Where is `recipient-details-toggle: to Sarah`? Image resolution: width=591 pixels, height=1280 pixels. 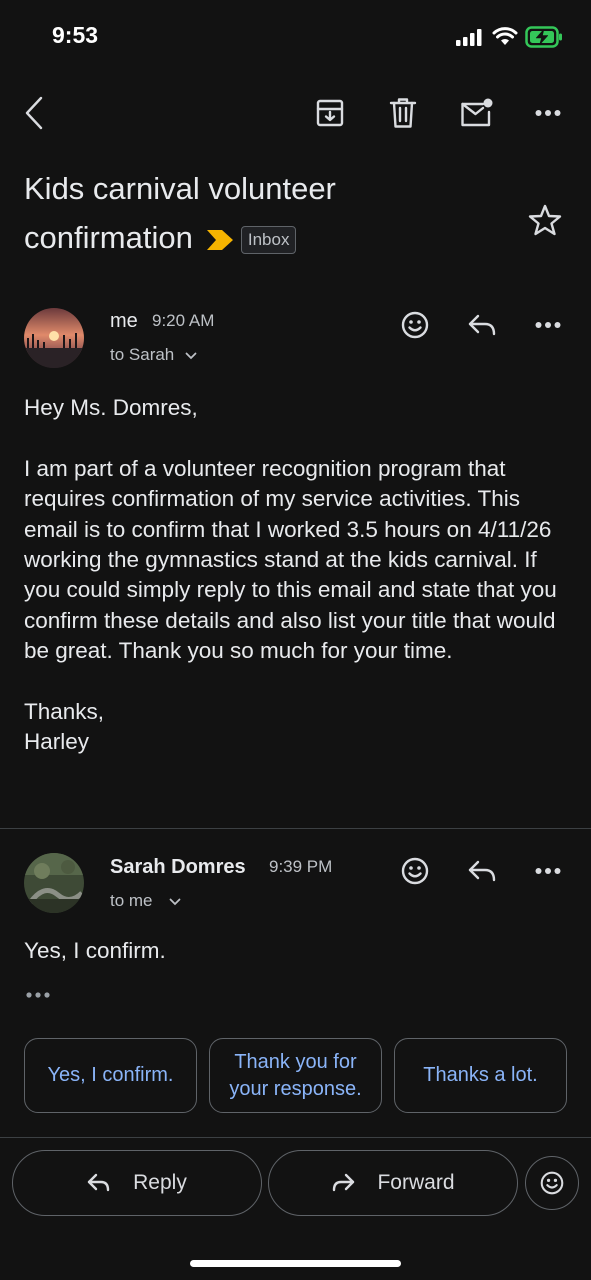 recipient-details-toggle: to Sarah is located at coordinates (153, 355).